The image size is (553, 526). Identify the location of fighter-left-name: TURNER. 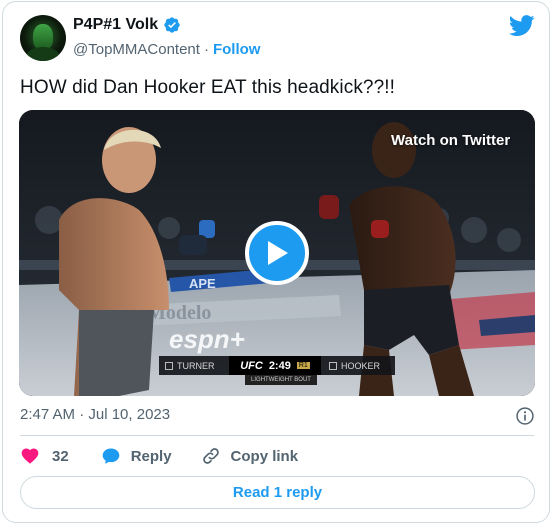
(196, 365).